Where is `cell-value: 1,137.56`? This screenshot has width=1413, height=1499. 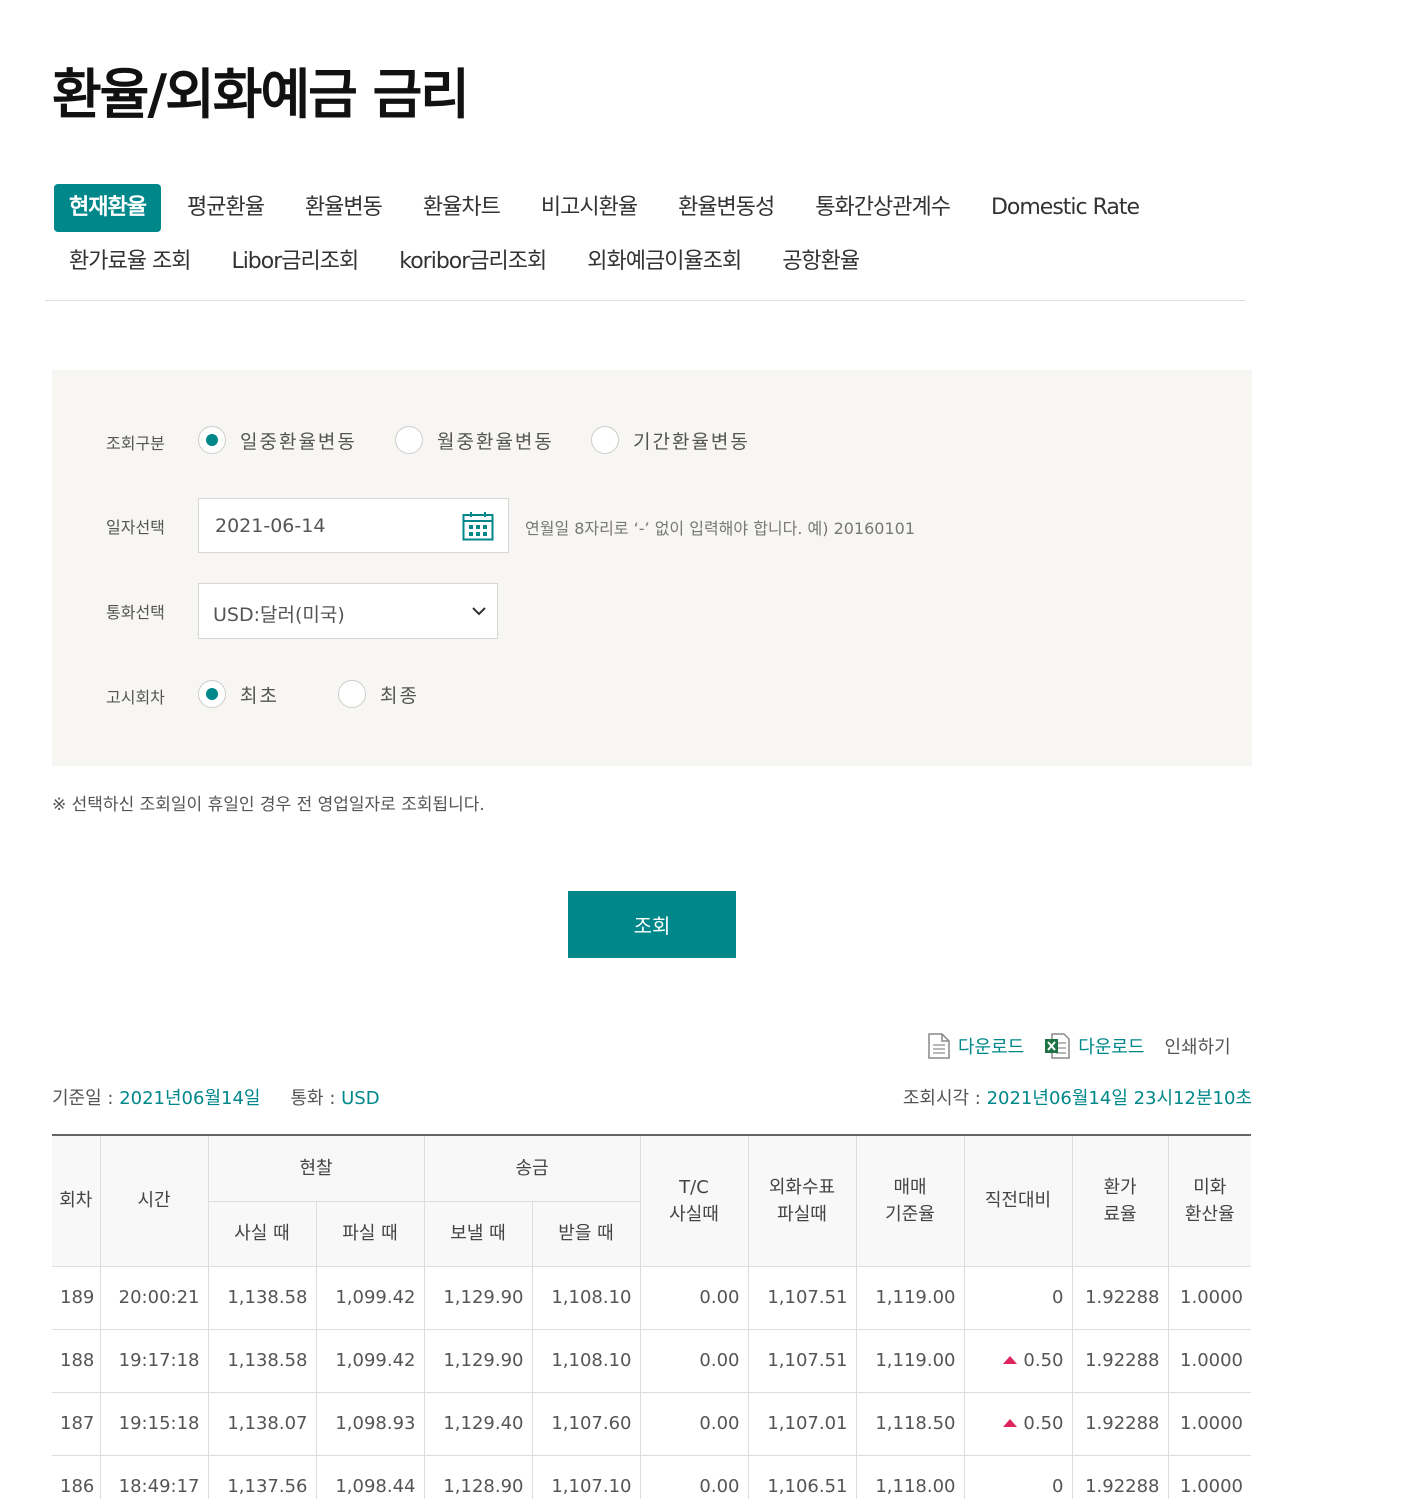 cell-value: 1,137.56 is located at coordinates (267, 1486).